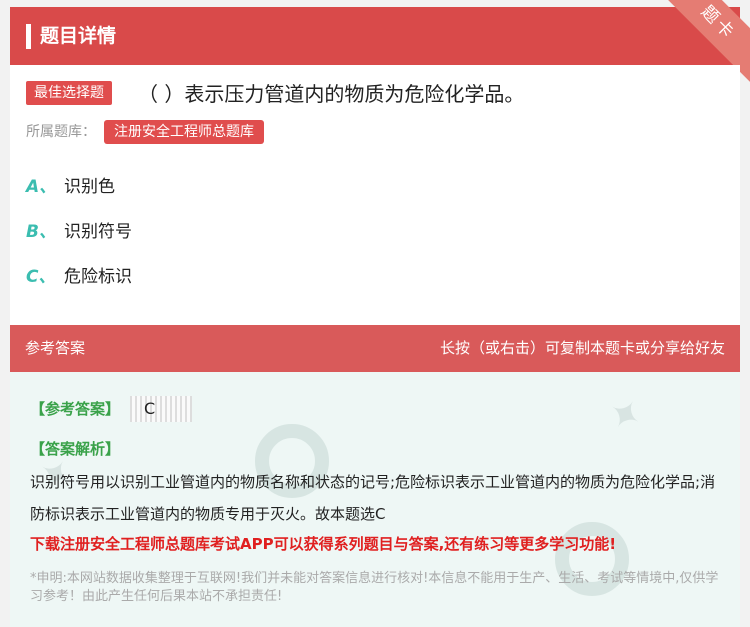 Image resolution: width=750 pixels, height=627 pixels. What do you see at coordinates (375, 348) in the screenshot?
I see `answer-header: 参考答案 长按（或右击）可复制本题卡或分享给好友` at bounding box center [375, 348].